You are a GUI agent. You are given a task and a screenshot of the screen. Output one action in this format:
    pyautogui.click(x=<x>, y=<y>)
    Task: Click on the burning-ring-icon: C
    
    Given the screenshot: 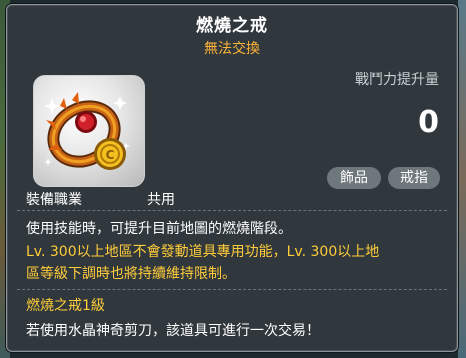 What is the action you would take?
    pyautogui.click(x=87, y=131)
    